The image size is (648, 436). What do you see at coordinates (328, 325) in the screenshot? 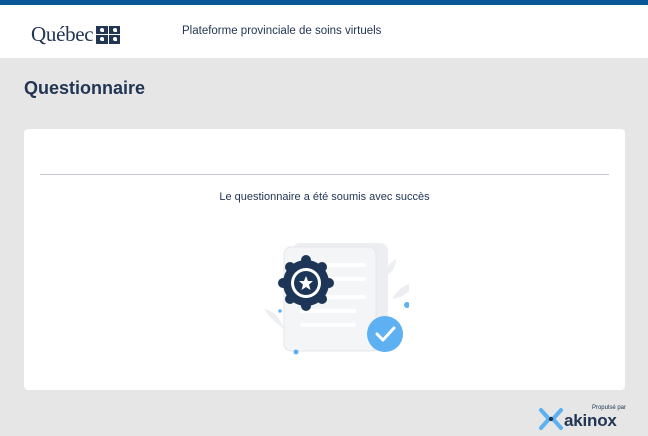
I see `document-line` at bounding box center [328, 325].